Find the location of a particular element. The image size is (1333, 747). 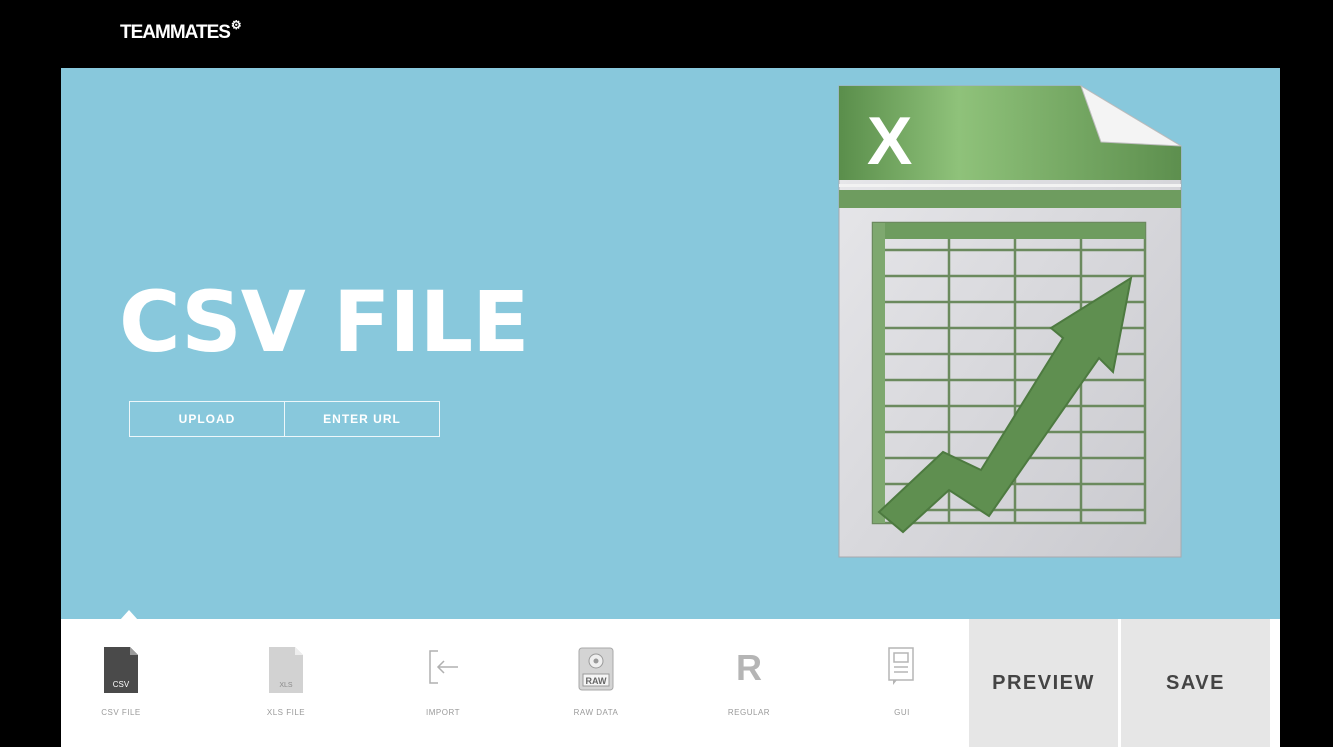

tool-gui: GUI is located at coordinates (902, 683).